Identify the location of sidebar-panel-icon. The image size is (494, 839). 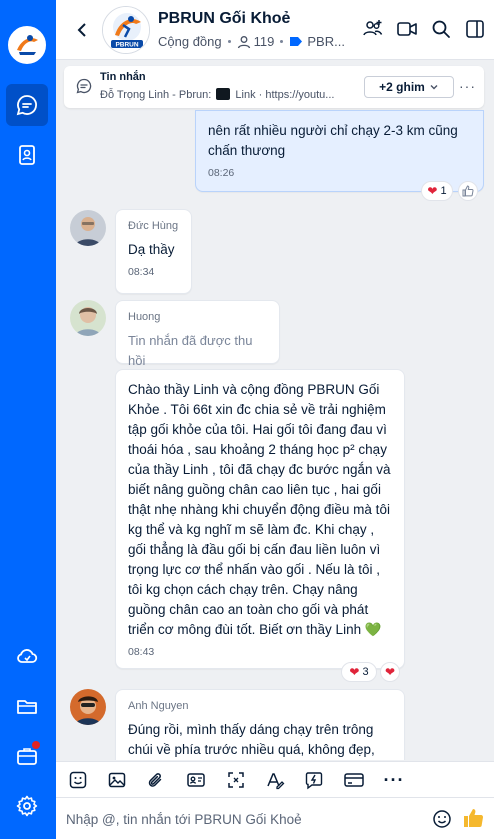
(475, 29).